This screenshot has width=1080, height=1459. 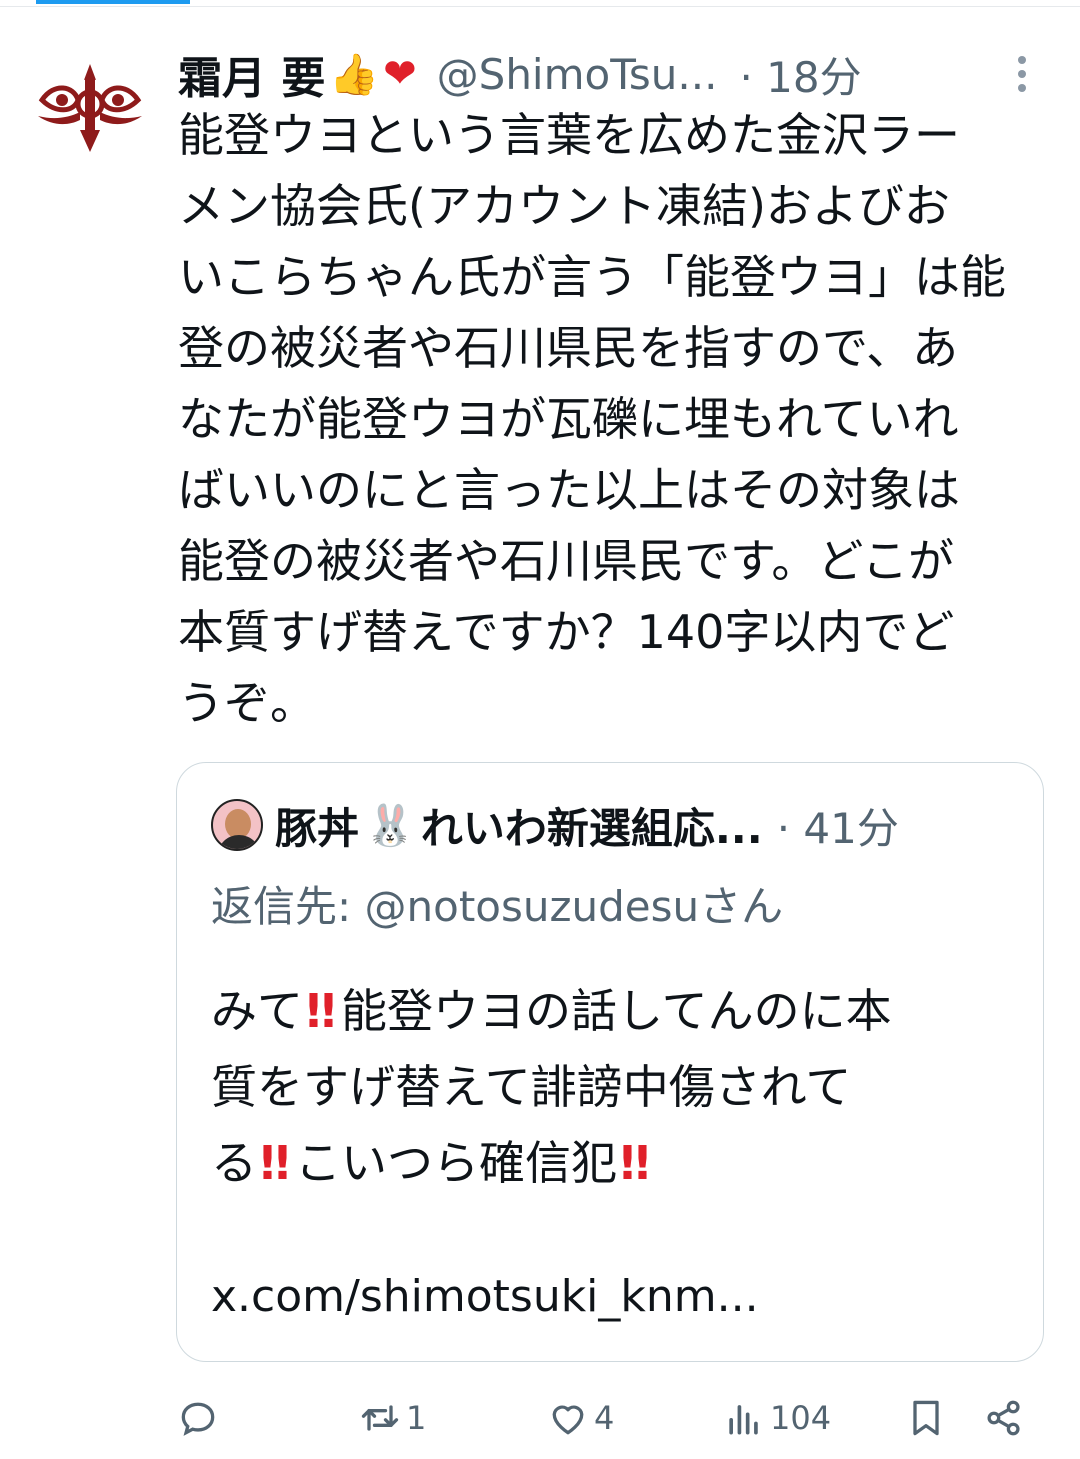 I want to click on reply-button, so click(x=200, y=1418).